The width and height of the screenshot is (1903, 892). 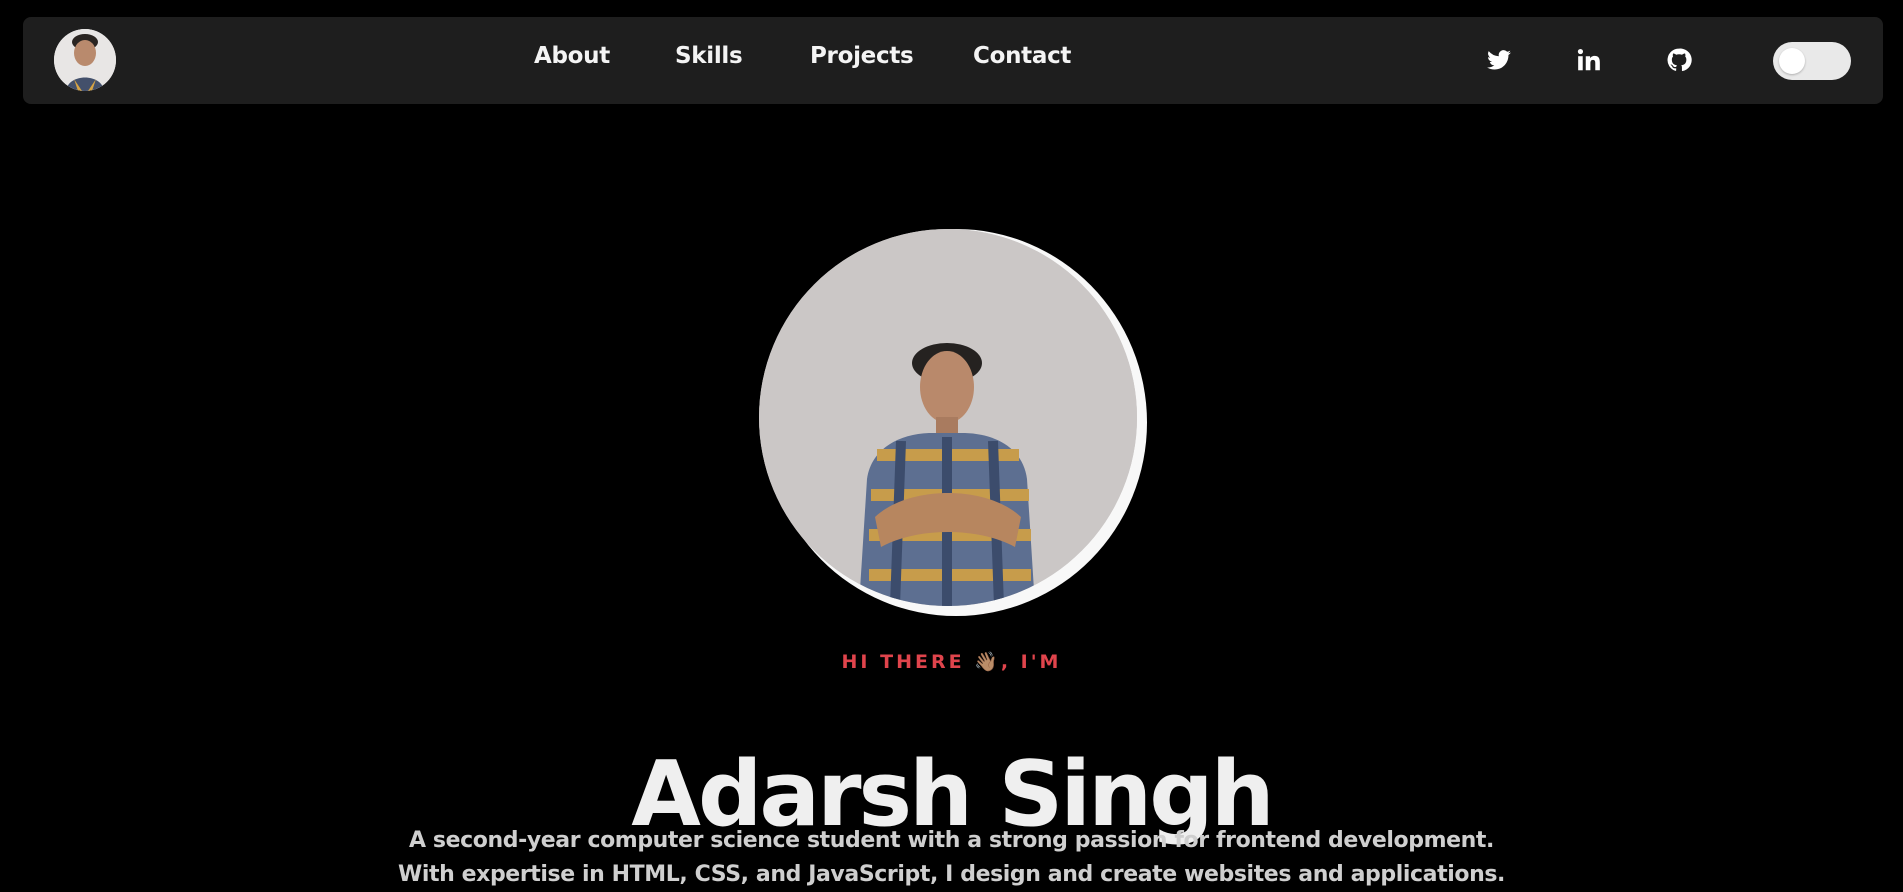 What do you see at coordinates (1022, 56) in the screenshot?
I see `nav-link-contact: Contact` at bounding box center [1022, 56].